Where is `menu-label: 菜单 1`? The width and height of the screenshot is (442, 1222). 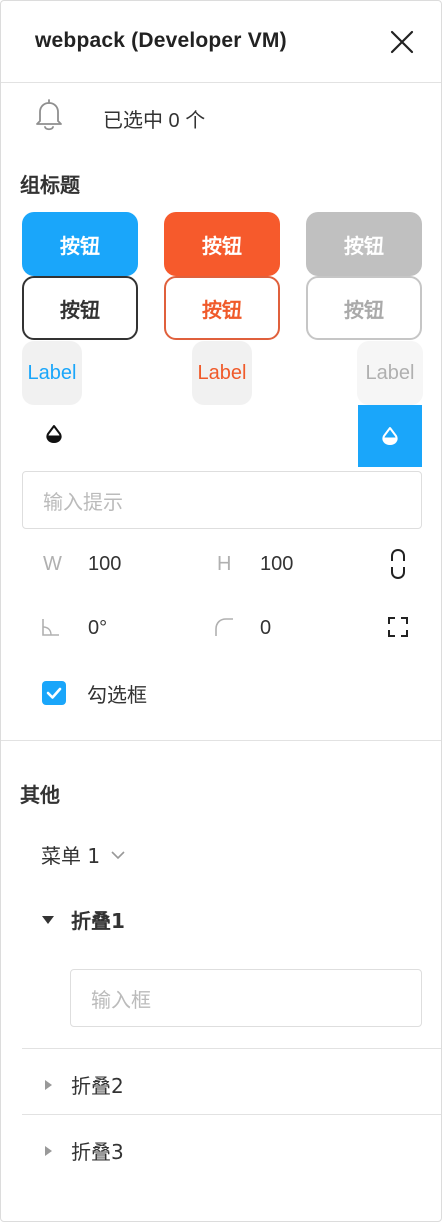 menu-label: 菜单 1 is located at coordinates (71, 856).